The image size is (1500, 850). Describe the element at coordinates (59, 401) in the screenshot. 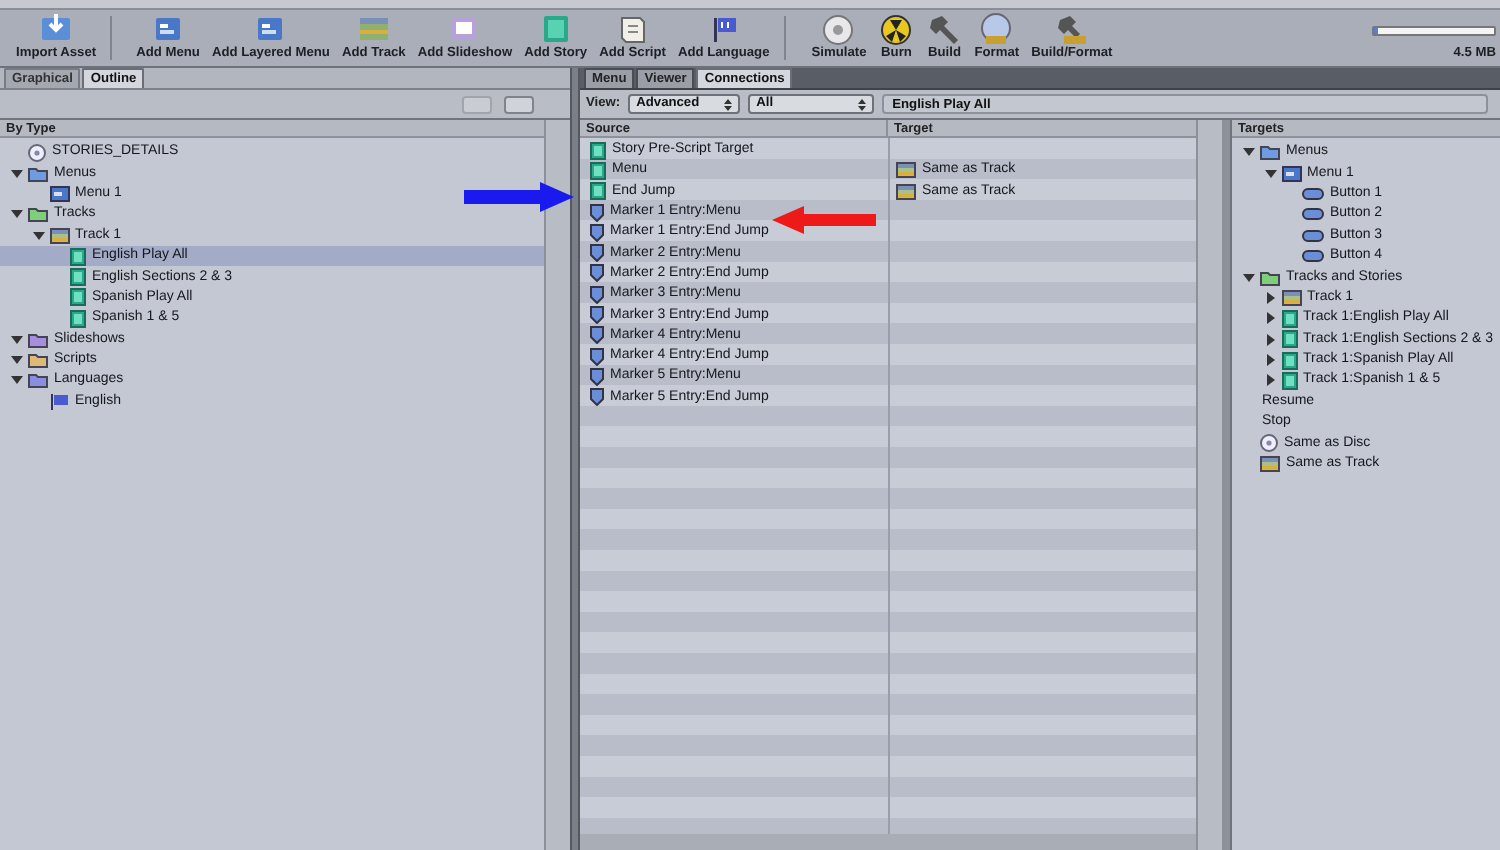

I see `flag-icon` at that location.